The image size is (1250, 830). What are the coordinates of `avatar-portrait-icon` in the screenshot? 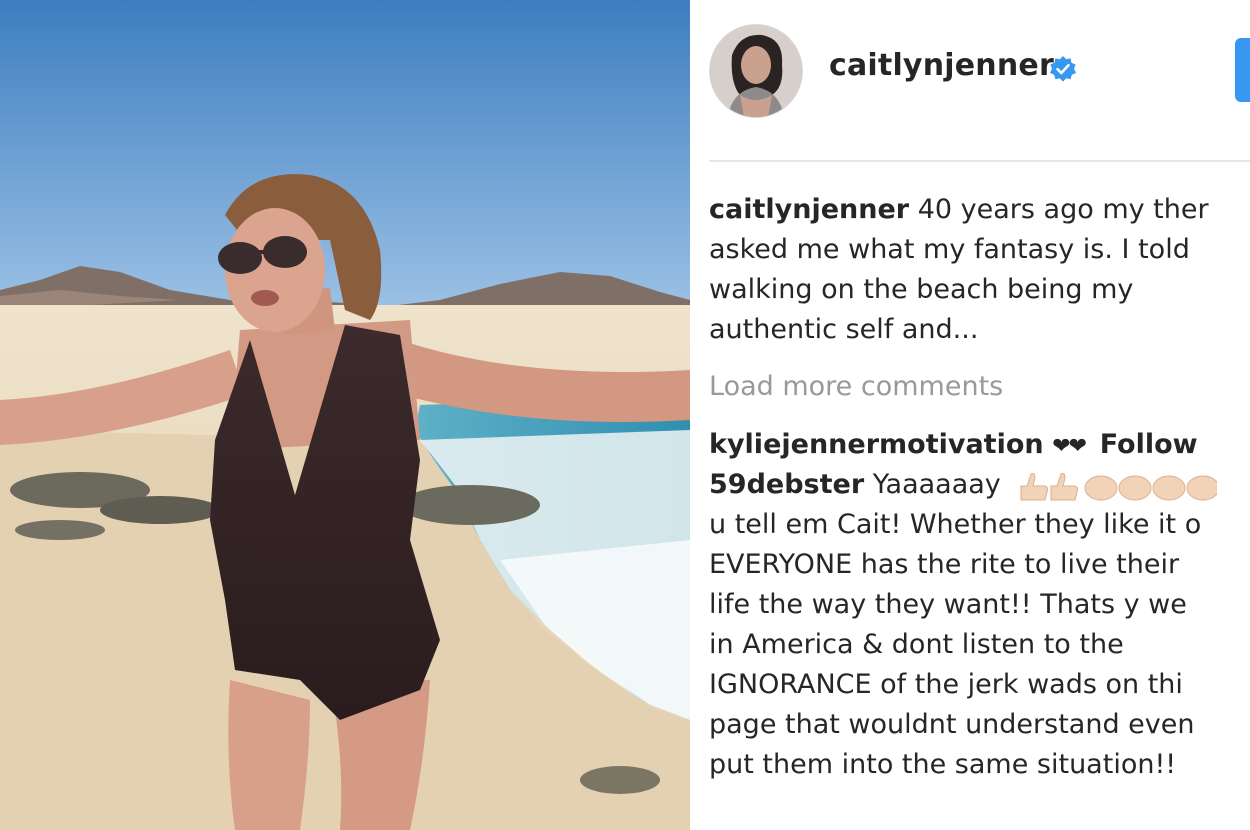 It's located at (756, 71).